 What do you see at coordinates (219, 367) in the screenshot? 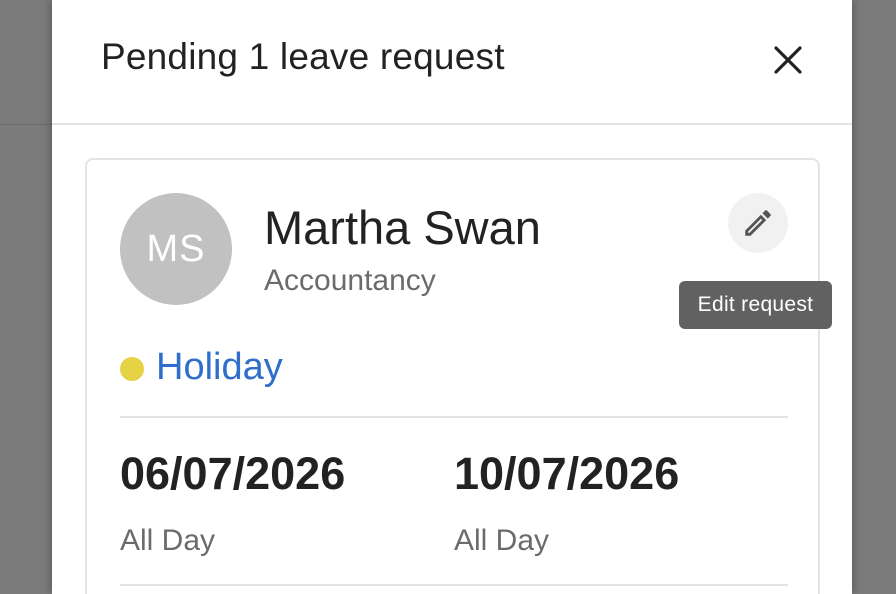
I see `leave-type-label: Holiday` at bounding box center [219, 367].